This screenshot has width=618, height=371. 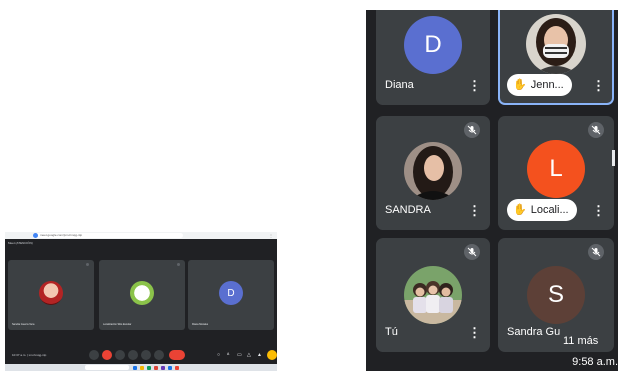 I want to click on meeting-info: 10:37 a.m. | xm-hmqg-ntp, so click(x=29, y=355).